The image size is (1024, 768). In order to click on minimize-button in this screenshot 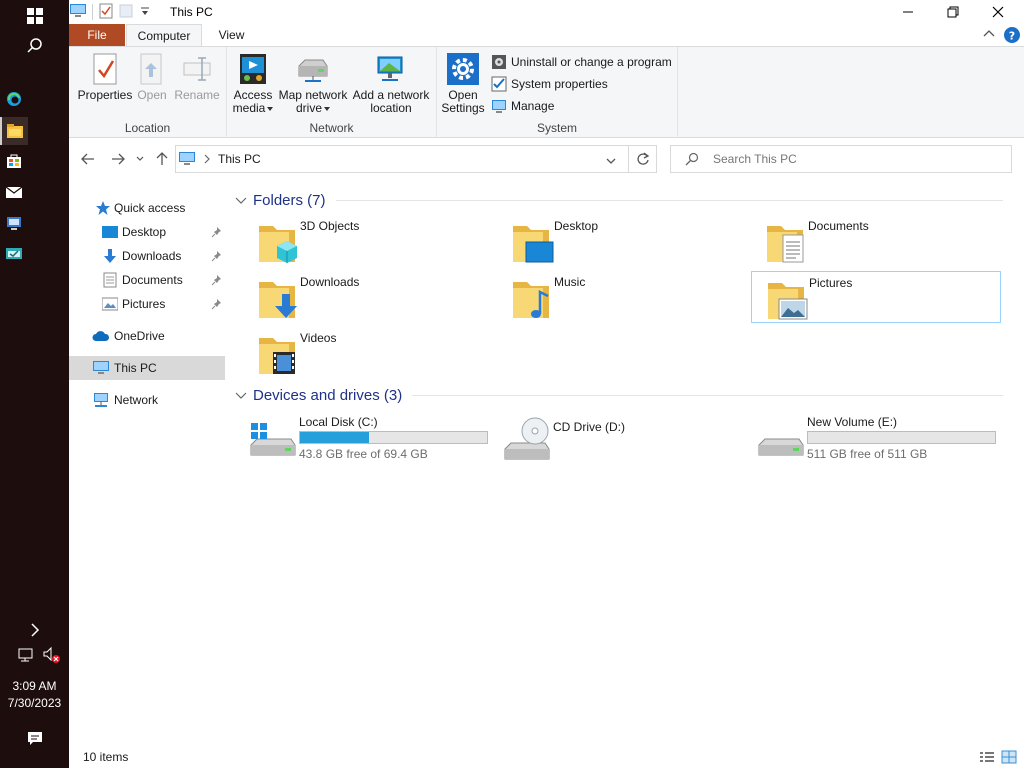, I will do `click(908, 12)`.